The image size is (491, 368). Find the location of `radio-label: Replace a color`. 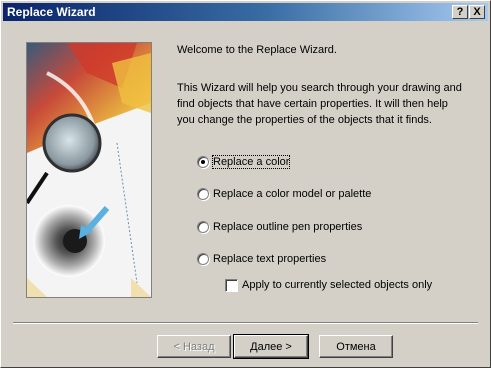

radio-label: Replace a color is located at coordinates (251, 162).